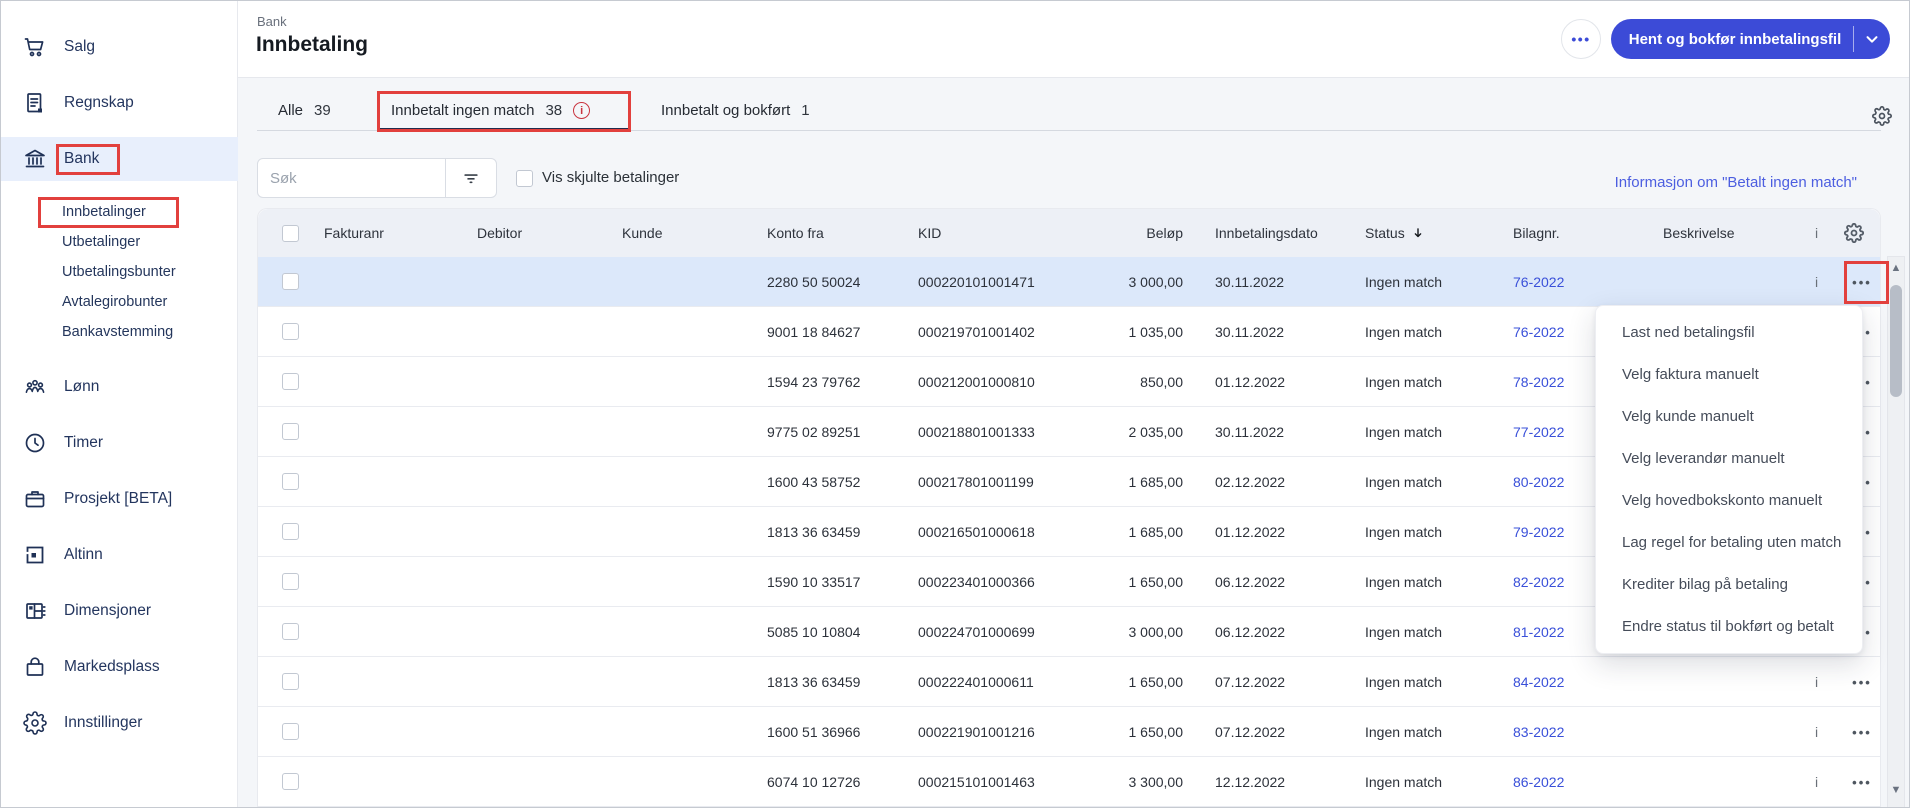 This screenshot has width=1910, height=808. What do you see at coordinates (119, 667) in the screenshot?
I see `sidebar-item-markedsplass: Markedsplass` at bounding box center [119, 667].